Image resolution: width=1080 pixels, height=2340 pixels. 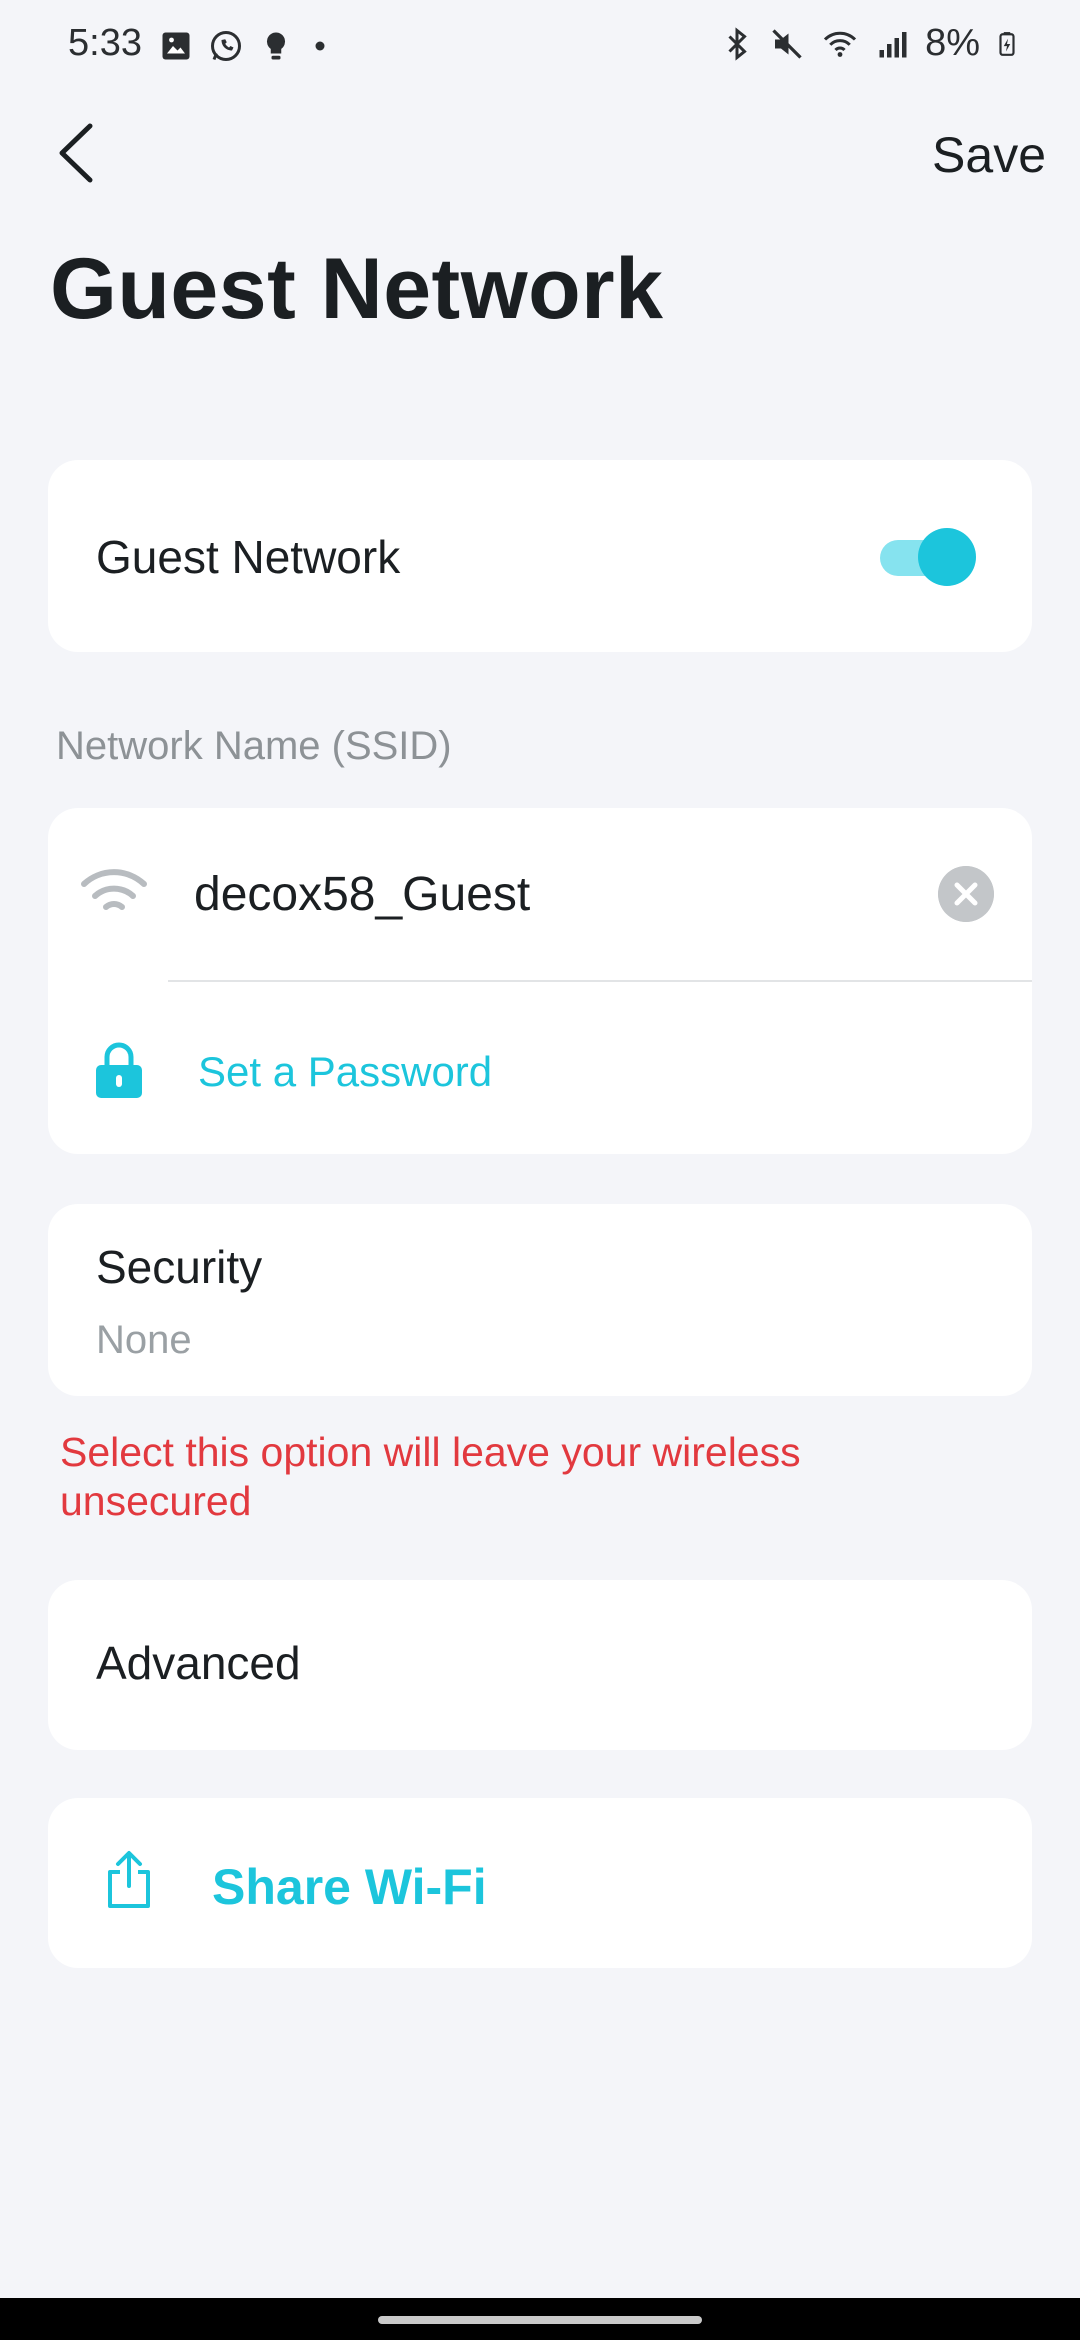 I want to click on share-wifi-card: Share Wi-Fi, so click(x=540, y=1883).